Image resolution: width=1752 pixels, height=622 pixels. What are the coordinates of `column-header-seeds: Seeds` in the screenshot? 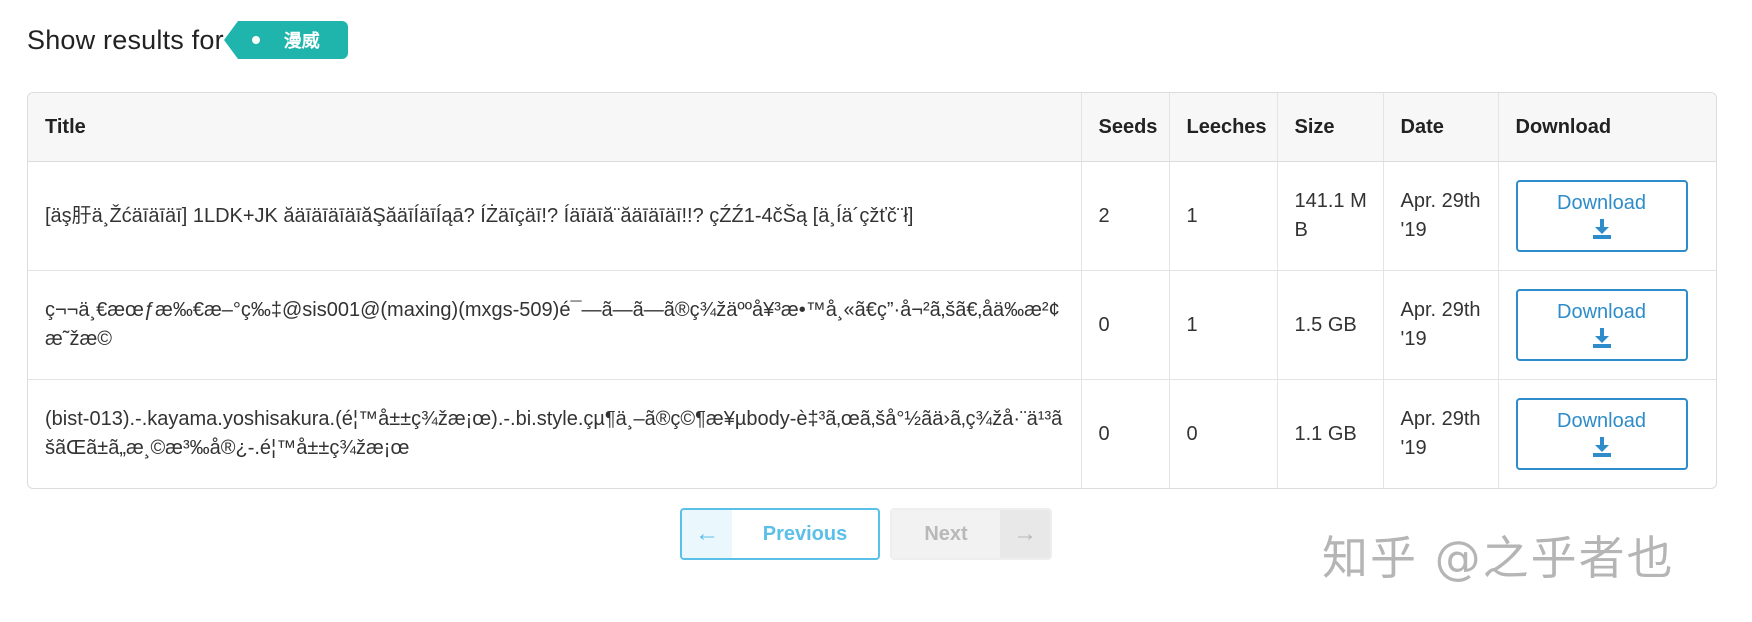 It's located at (1124, 127).